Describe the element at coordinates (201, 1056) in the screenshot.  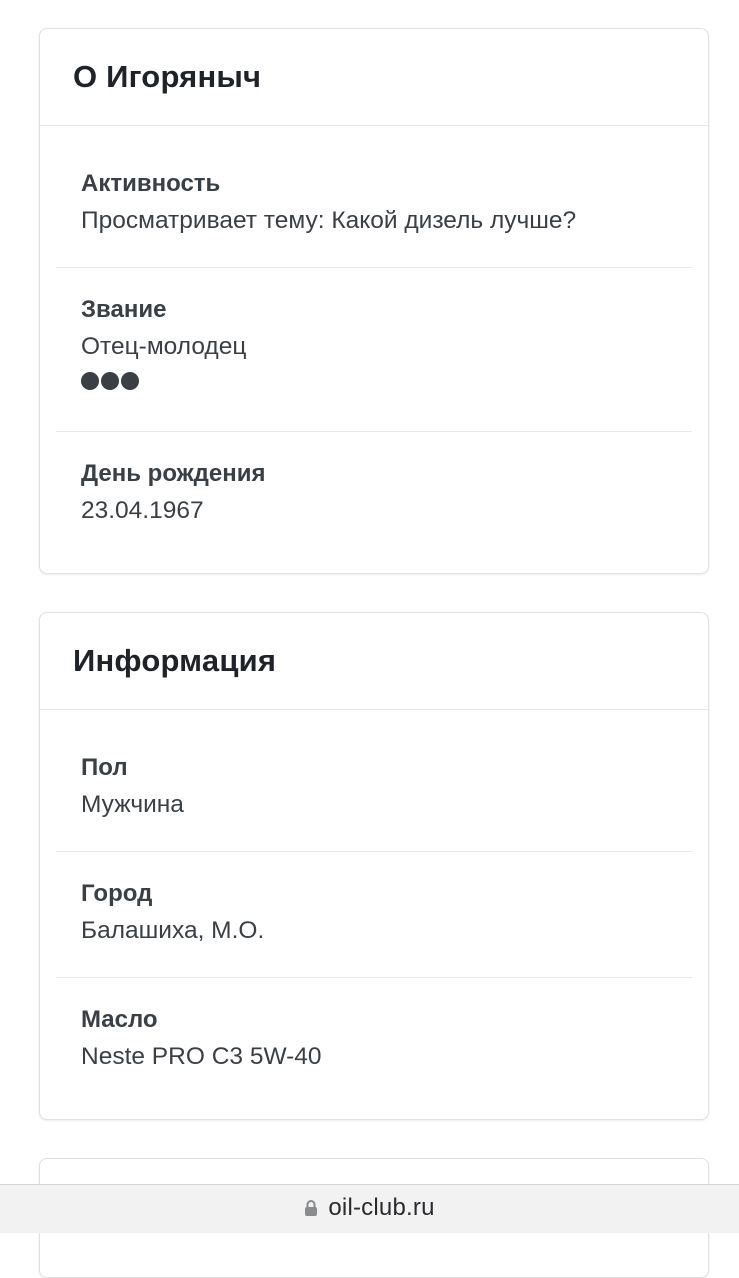
I see `oil-value: Neste PRO C3 5W-40` at that location.